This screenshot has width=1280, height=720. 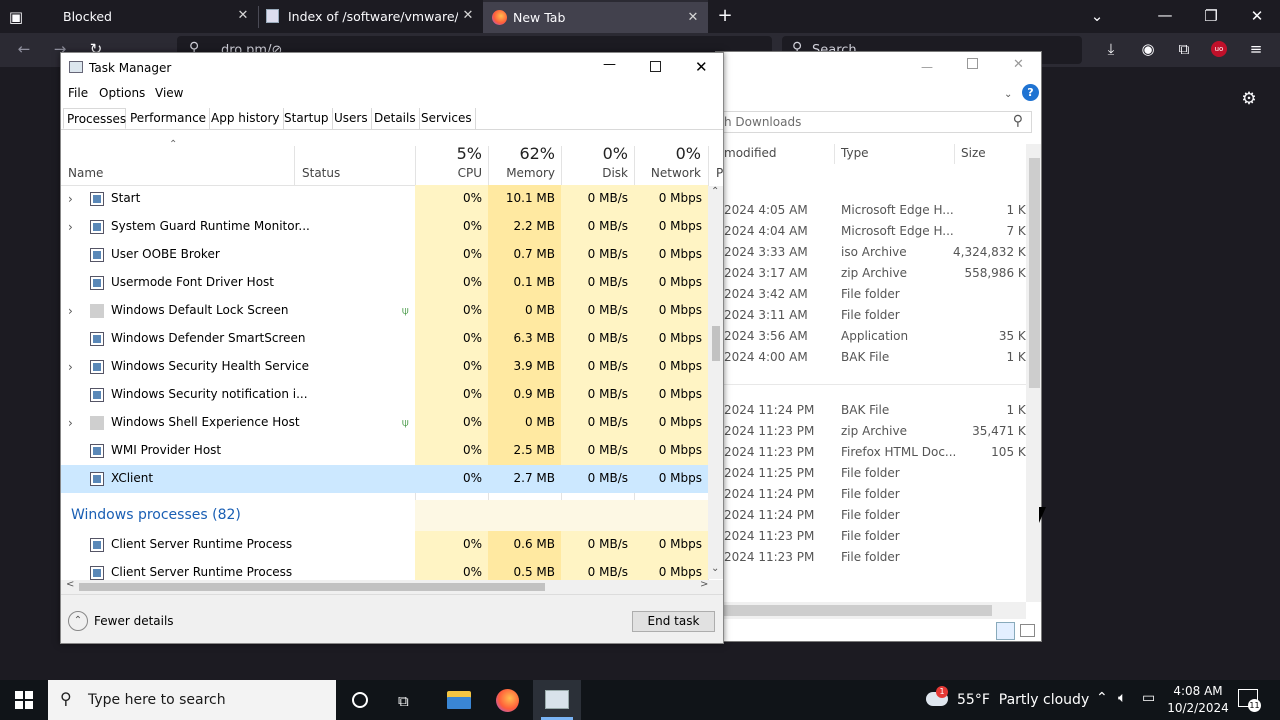 I want to click on taskbar-search-box: ⚲ Type here to search, so click(x=192, y=700).